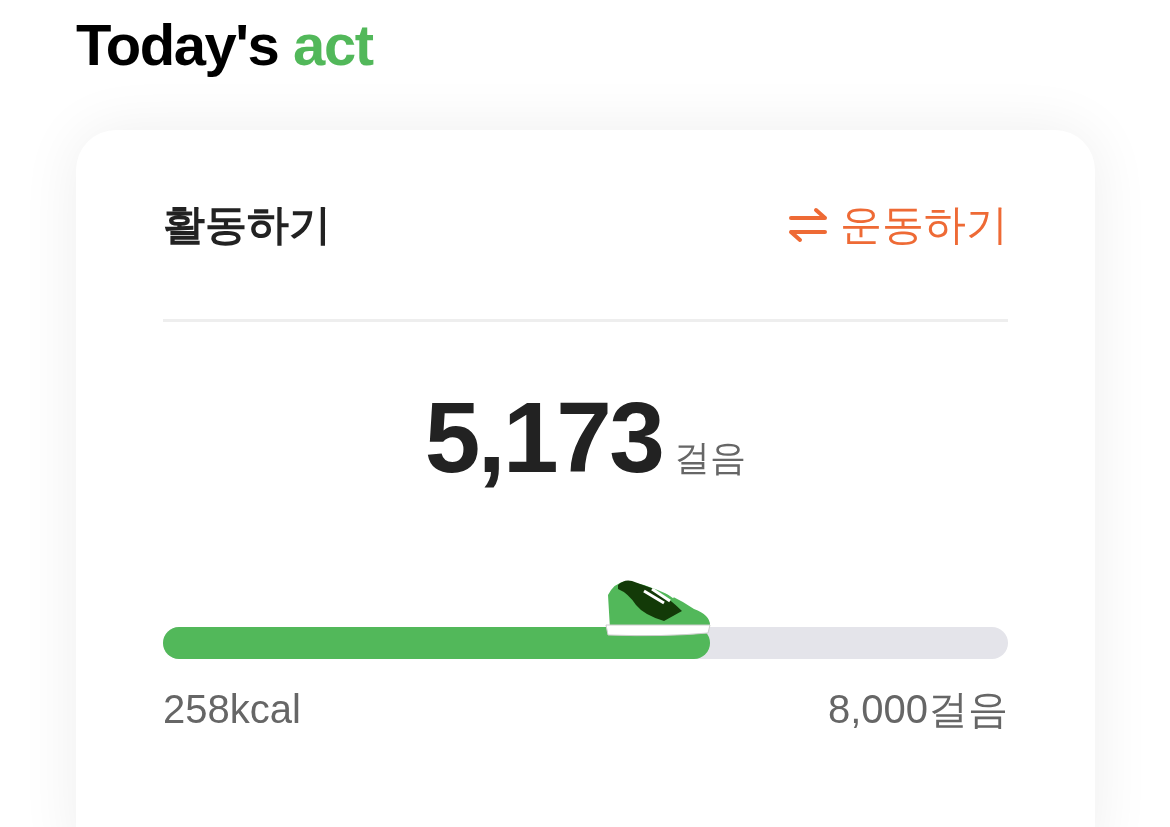 This screenshot has height=827, width=1170. What do you see at coordinates (224, 45) in the screenshot?
I see `page-heading: Today's act` at bounding box center [224, 45].